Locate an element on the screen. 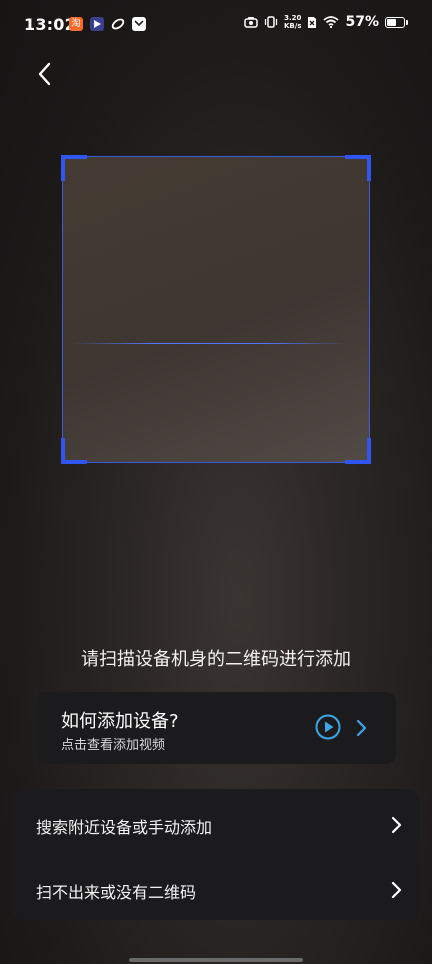  option-cannot-scan-qr: 扫不出来或没有二维码 is located at coordinates (216, 890).